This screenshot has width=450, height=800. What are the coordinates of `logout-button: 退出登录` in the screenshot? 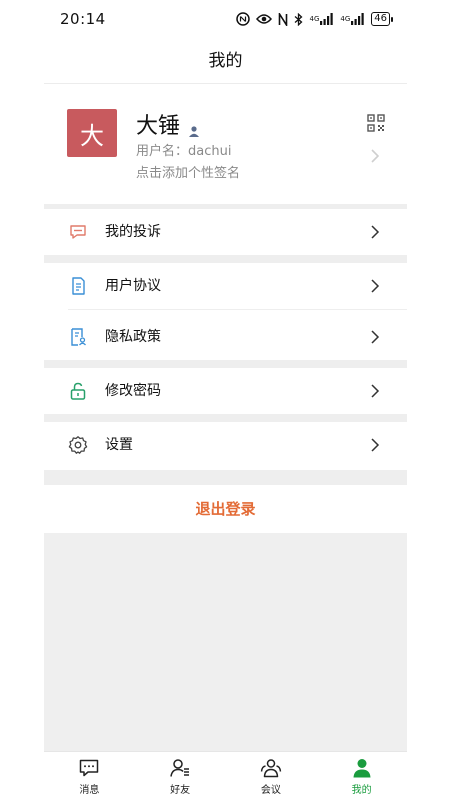 It's located at (225, 509).